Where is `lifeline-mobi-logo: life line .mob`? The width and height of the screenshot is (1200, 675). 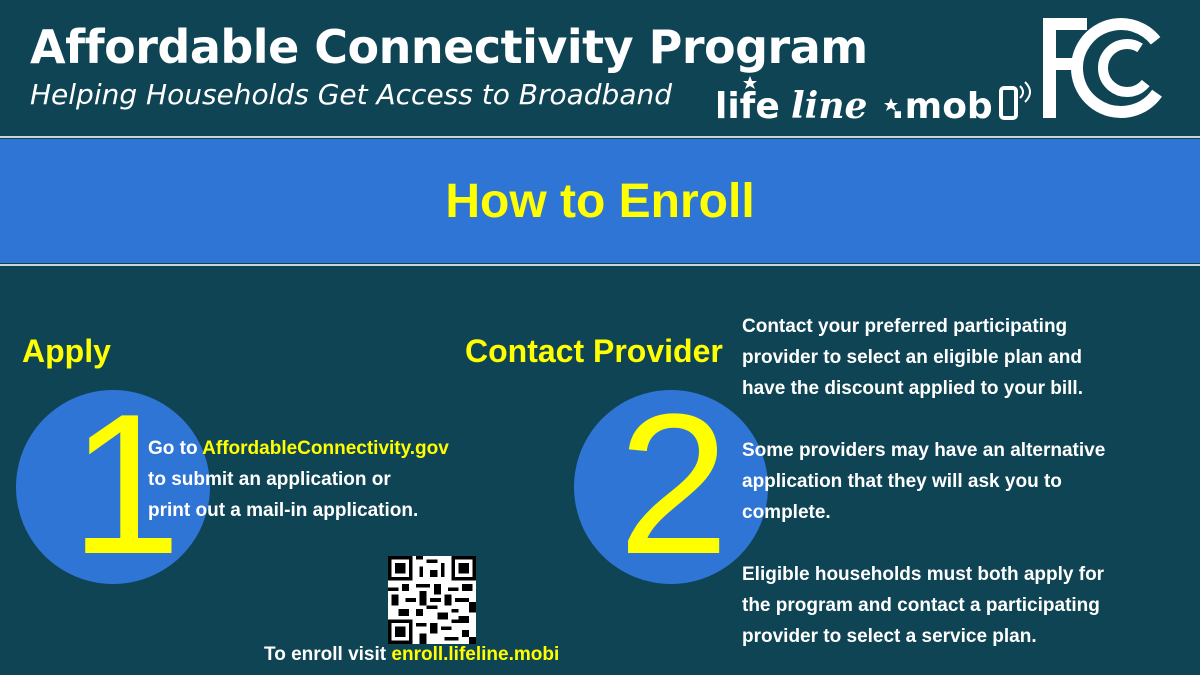 lifeline-mobi-logo: life line .mob is located at coordinates (873, 101).